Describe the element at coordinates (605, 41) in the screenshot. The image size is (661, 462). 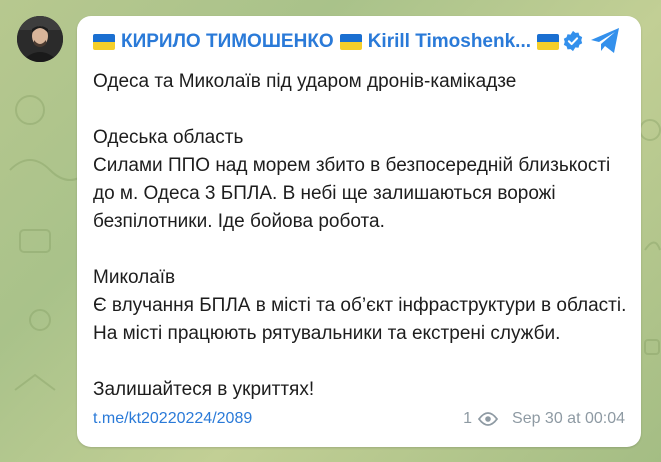
I see `telegram-logo-icon` at that location.